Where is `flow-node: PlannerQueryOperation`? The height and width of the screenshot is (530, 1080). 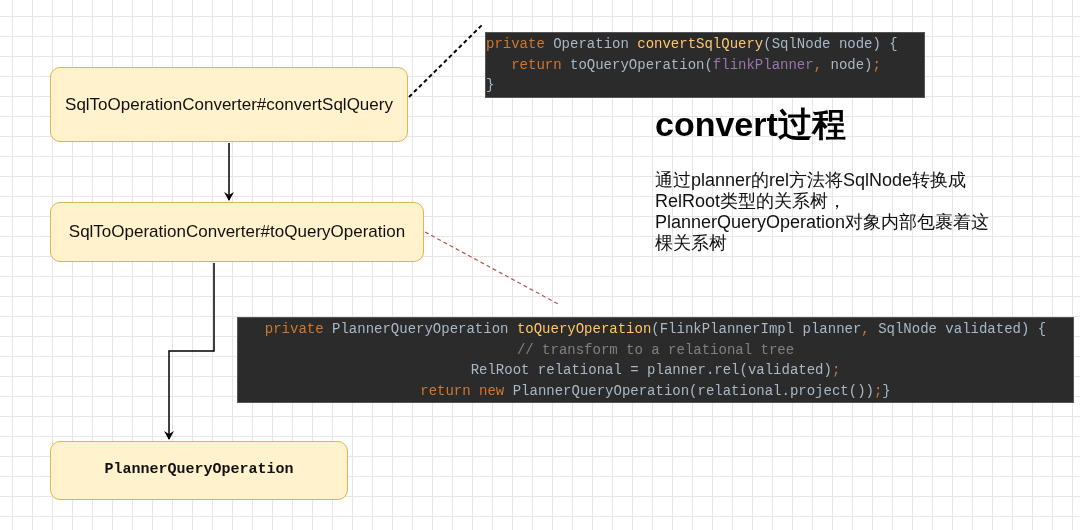 flow-node: PlannerQueryOperation is located at coordinates (199, 470).